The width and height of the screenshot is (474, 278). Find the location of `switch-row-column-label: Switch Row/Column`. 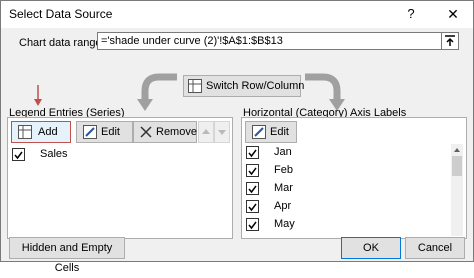

switch-row-column-label: Switch Row/Column is located at coordinates (255, 86).